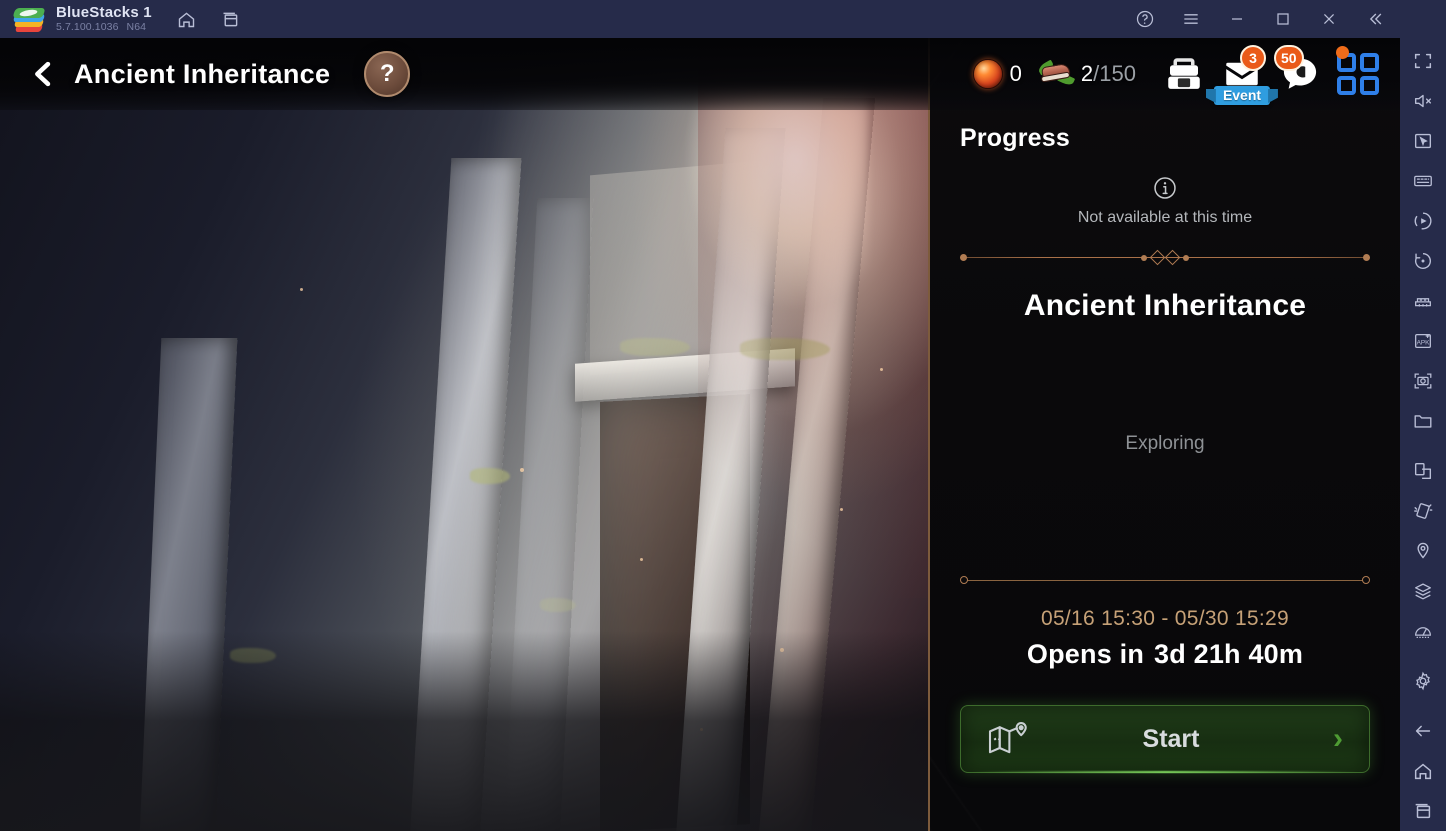 Image resolution: width=1446 pixels, height=831 pixels. Describe the element at coordinates (1423, 101) in the screenshot. I see `mute-icon` at that location.